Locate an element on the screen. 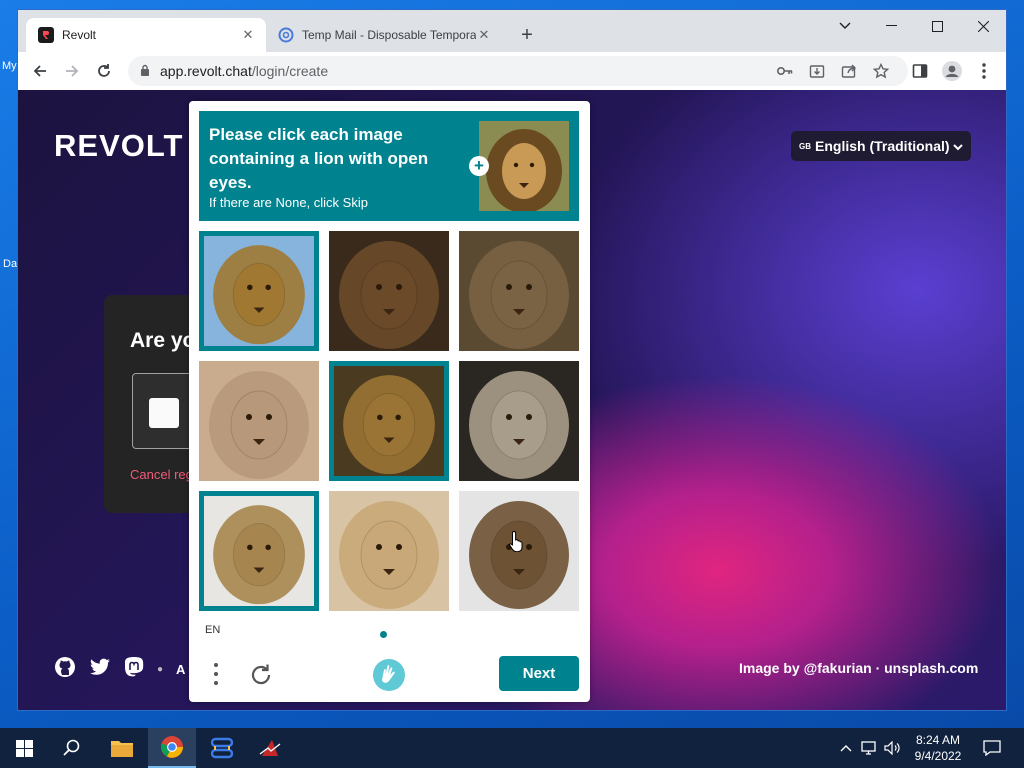  side-panel-icon is located at coordinates (920, 71).